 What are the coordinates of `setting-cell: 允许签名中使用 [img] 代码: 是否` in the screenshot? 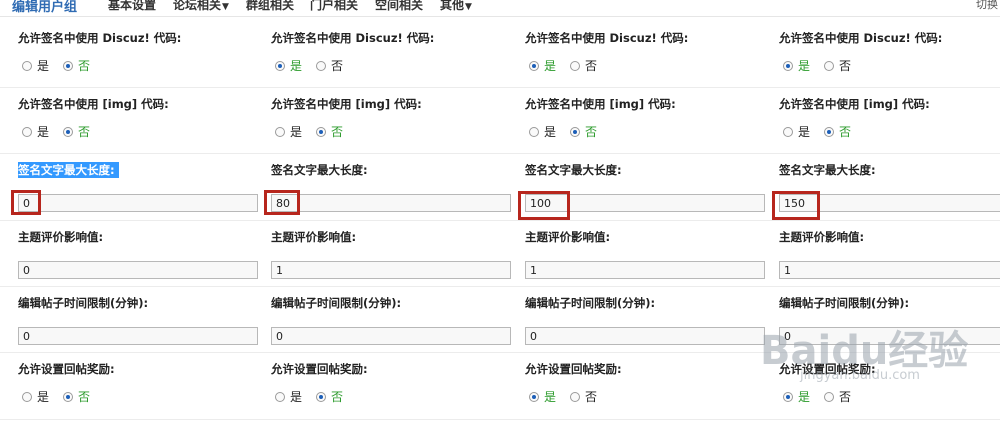 It's located at (652, 121).